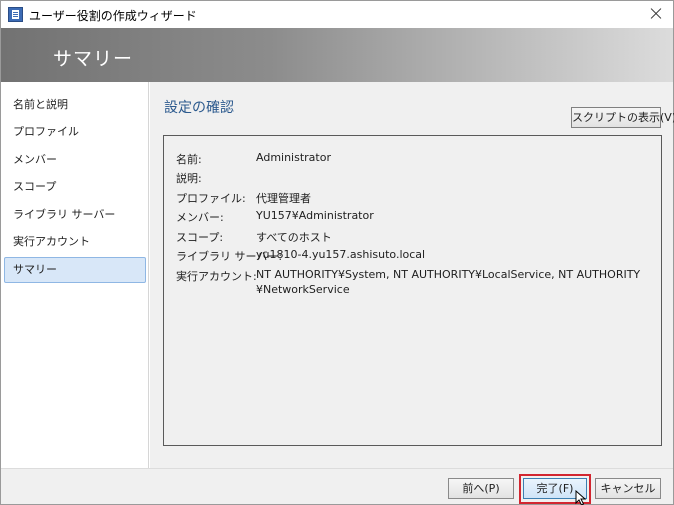 The height and width of the screenshot is (505, 674). What do you see at coordinates (75, 105) in the screenshot?
I see `sidebar-item-name-description: 名前と説明` at bounding box center [75, 105].